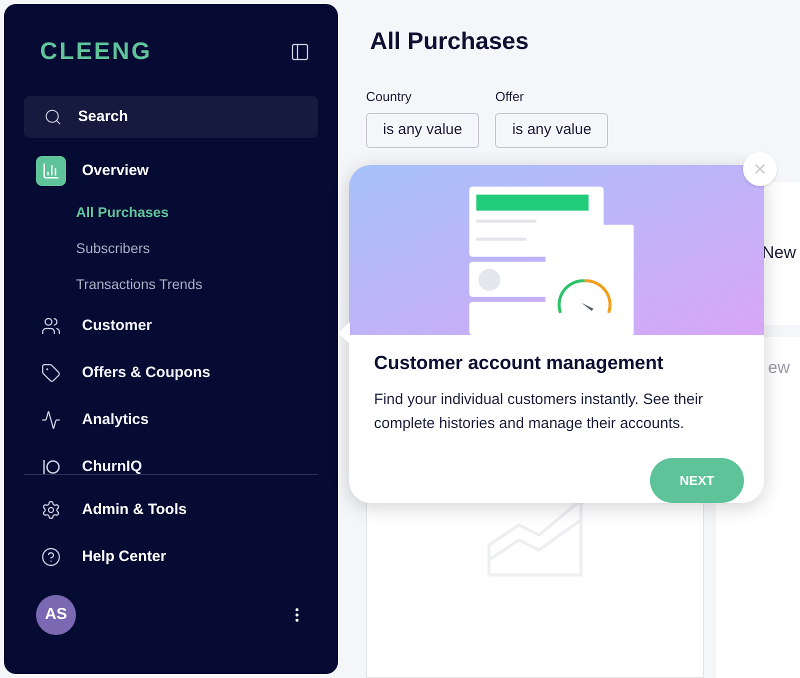 Image resolution: width=800 pixels, height=678 pixels. Describe the element at coordinates (51, 557) in the screenshot. I see `help-icon` at that location.